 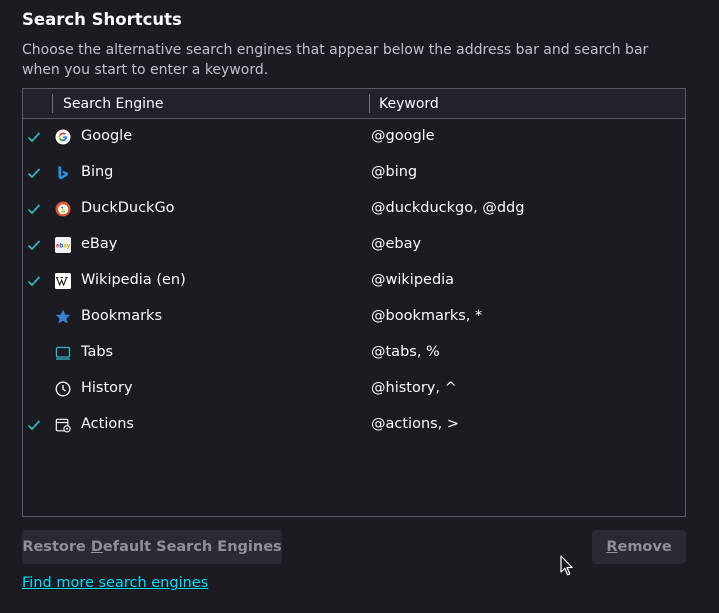 What do you see at coordinates (96, 547) in the screenshot?
I see `access-key: D` at bounding box center [96, 547].